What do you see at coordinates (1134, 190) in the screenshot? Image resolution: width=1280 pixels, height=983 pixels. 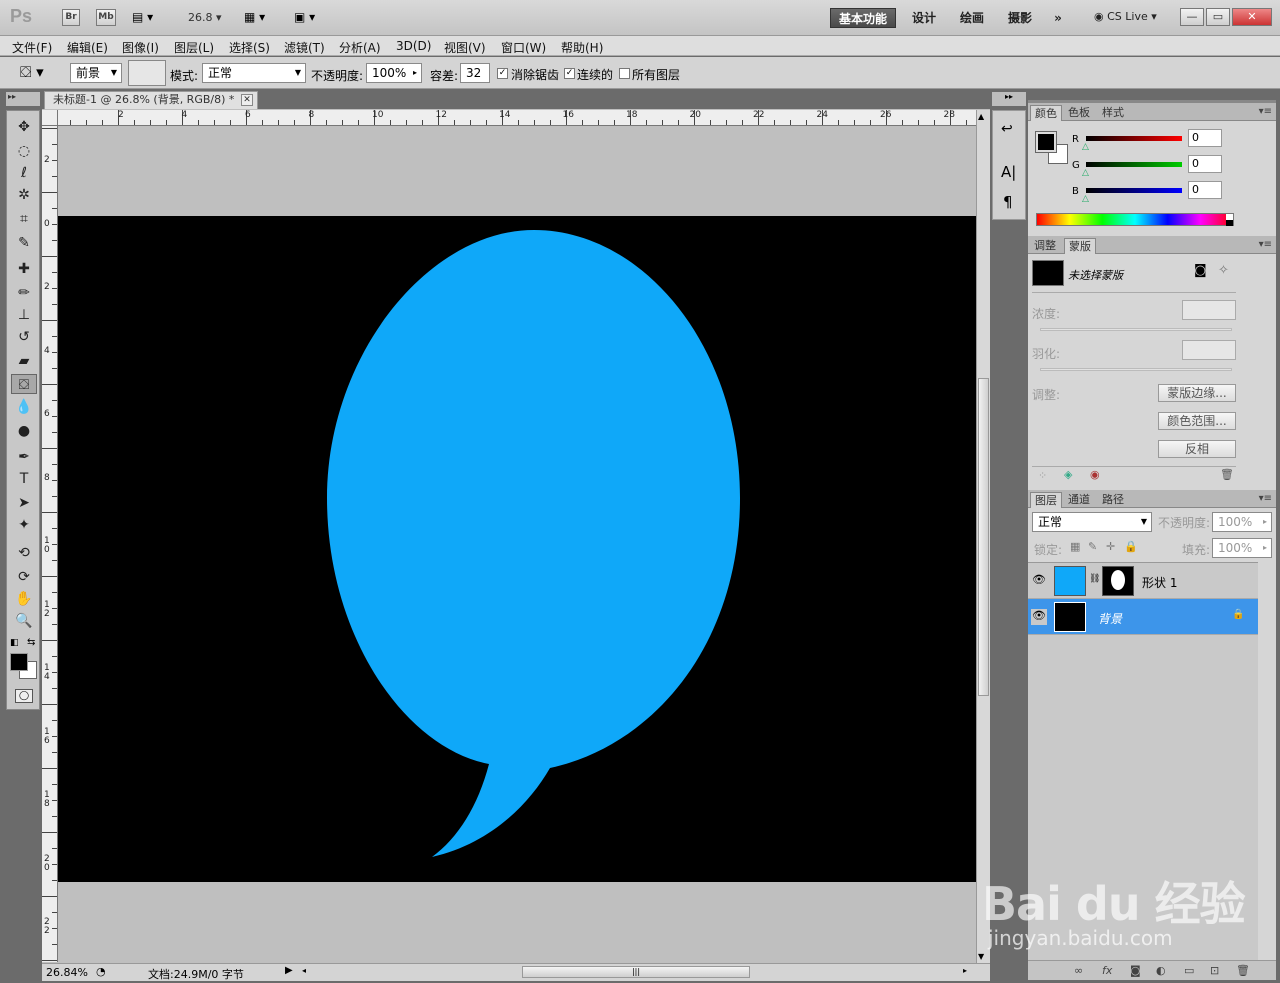 I see `channel-b-slider` at bounding box center [1134, 190].